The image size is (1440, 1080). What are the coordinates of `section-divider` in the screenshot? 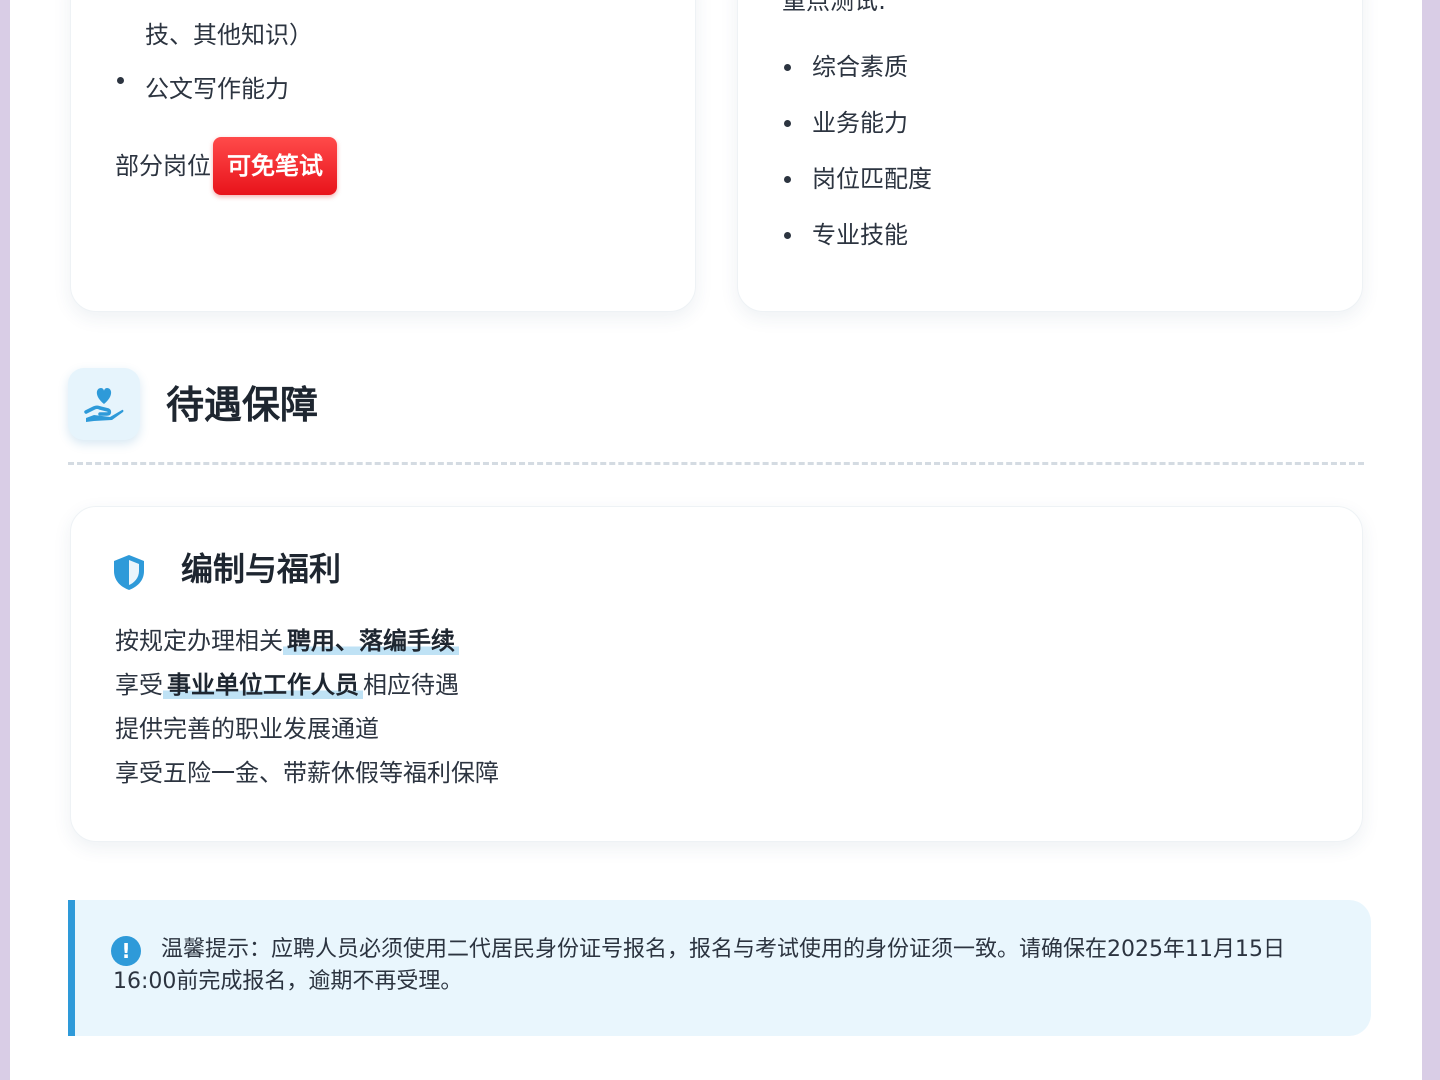 It's located at (716, 463).